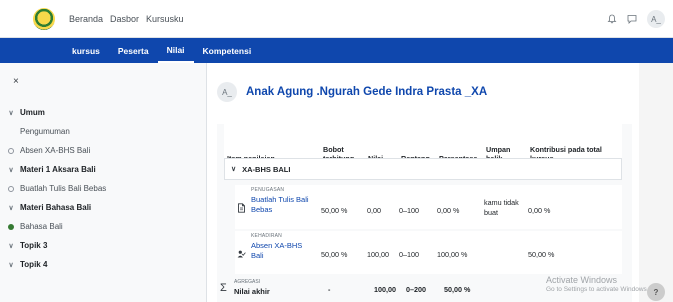  I want to click on drawer-item: Pengumuman, so click(103, 131).